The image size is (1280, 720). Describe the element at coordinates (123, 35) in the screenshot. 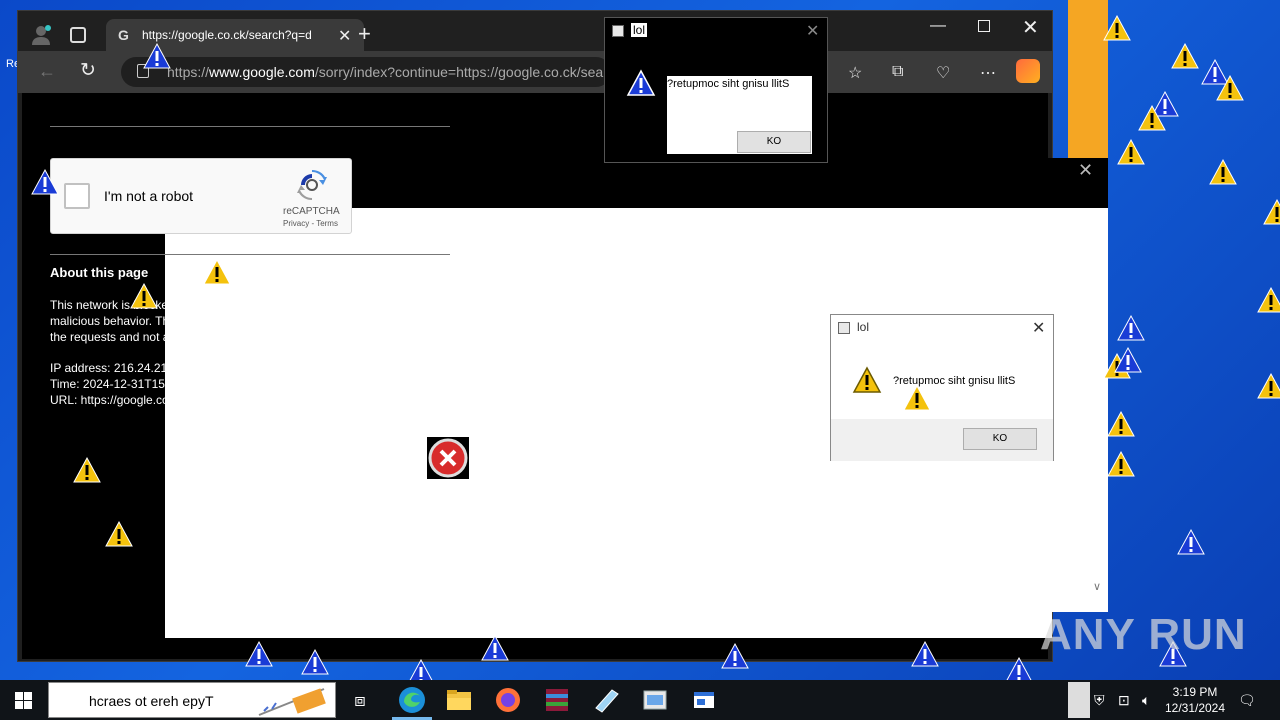

I see `google-favicon-icon: G` at that location.